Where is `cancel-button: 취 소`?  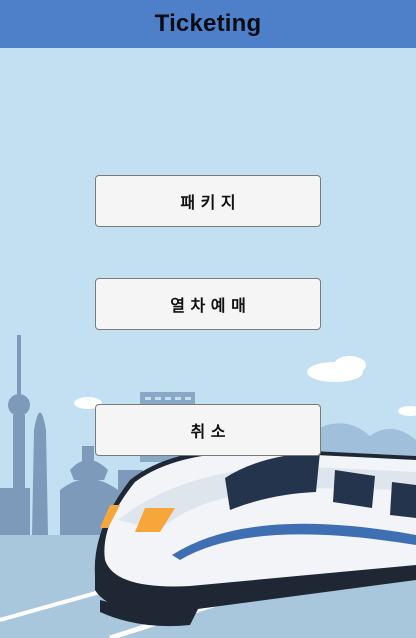 cancel-button: 취 소 is located at coordinates (208, 430).